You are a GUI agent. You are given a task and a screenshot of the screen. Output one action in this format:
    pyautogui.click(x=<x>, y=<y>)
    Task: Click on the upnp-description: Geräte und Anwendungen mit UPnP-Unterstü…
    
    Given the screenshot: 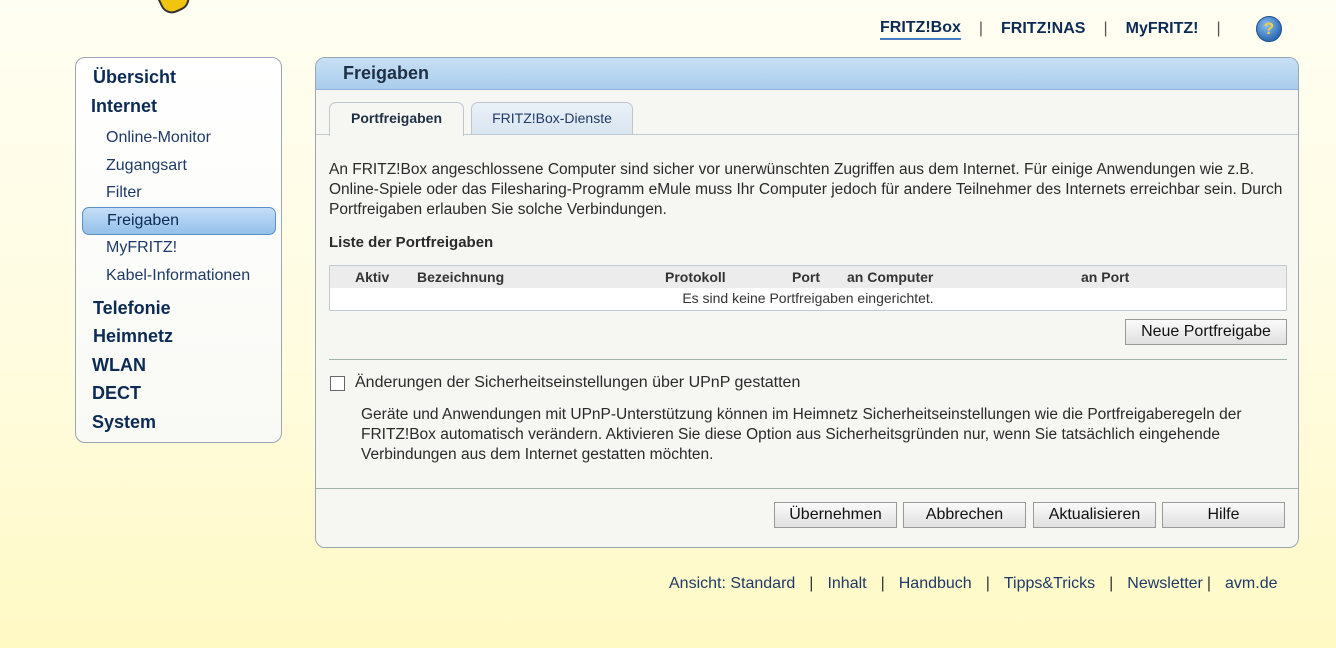 What is the action you would take?
    pyautogui.click(x=801, y=434)
    